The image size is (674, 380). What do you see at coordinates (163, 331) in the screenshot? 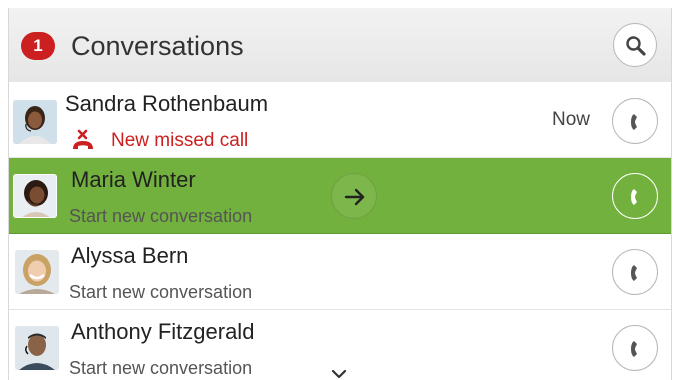
I see `contact-name: Anthony Fitzgerald` at bounding box center [163, 331].